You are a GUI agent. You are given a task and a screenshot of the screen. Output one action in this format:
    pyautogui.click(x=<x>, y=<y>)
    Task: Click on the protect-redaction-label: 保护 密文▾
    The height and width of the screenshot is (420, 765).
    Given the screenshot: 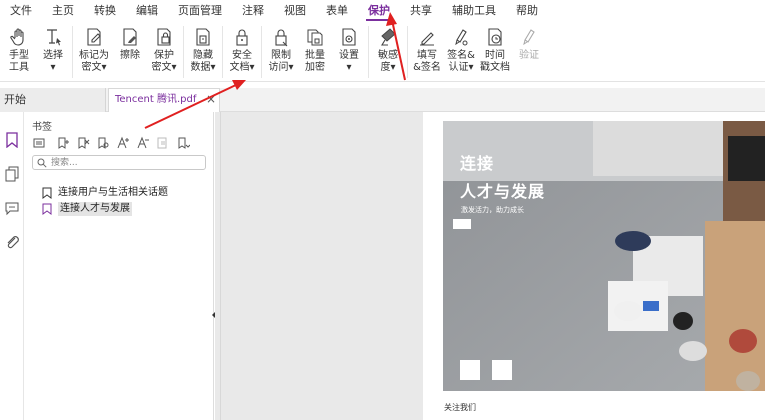 What is the action you would take?
    pyautogui.click(x=164, y=61)
    